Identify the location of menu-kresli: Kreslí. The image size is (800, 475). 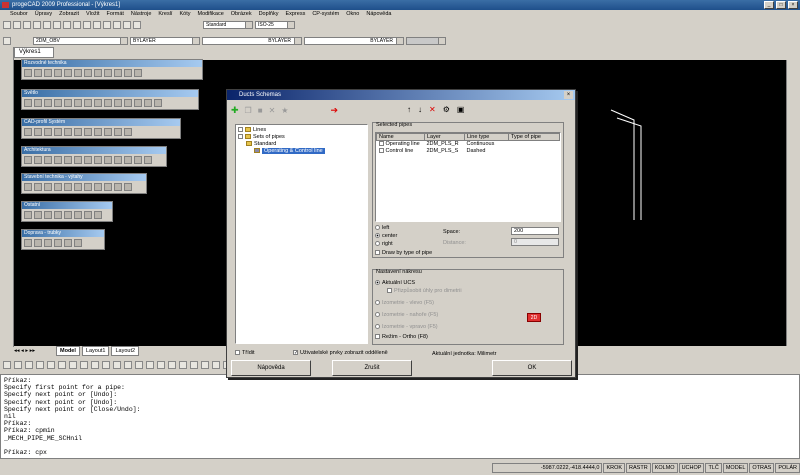
(165, 14).